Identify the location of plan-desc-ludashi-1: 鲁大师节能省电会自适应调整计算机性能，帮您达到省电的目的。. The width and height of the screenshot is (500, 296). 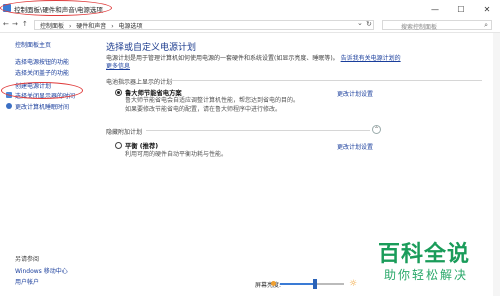
(212, 100).